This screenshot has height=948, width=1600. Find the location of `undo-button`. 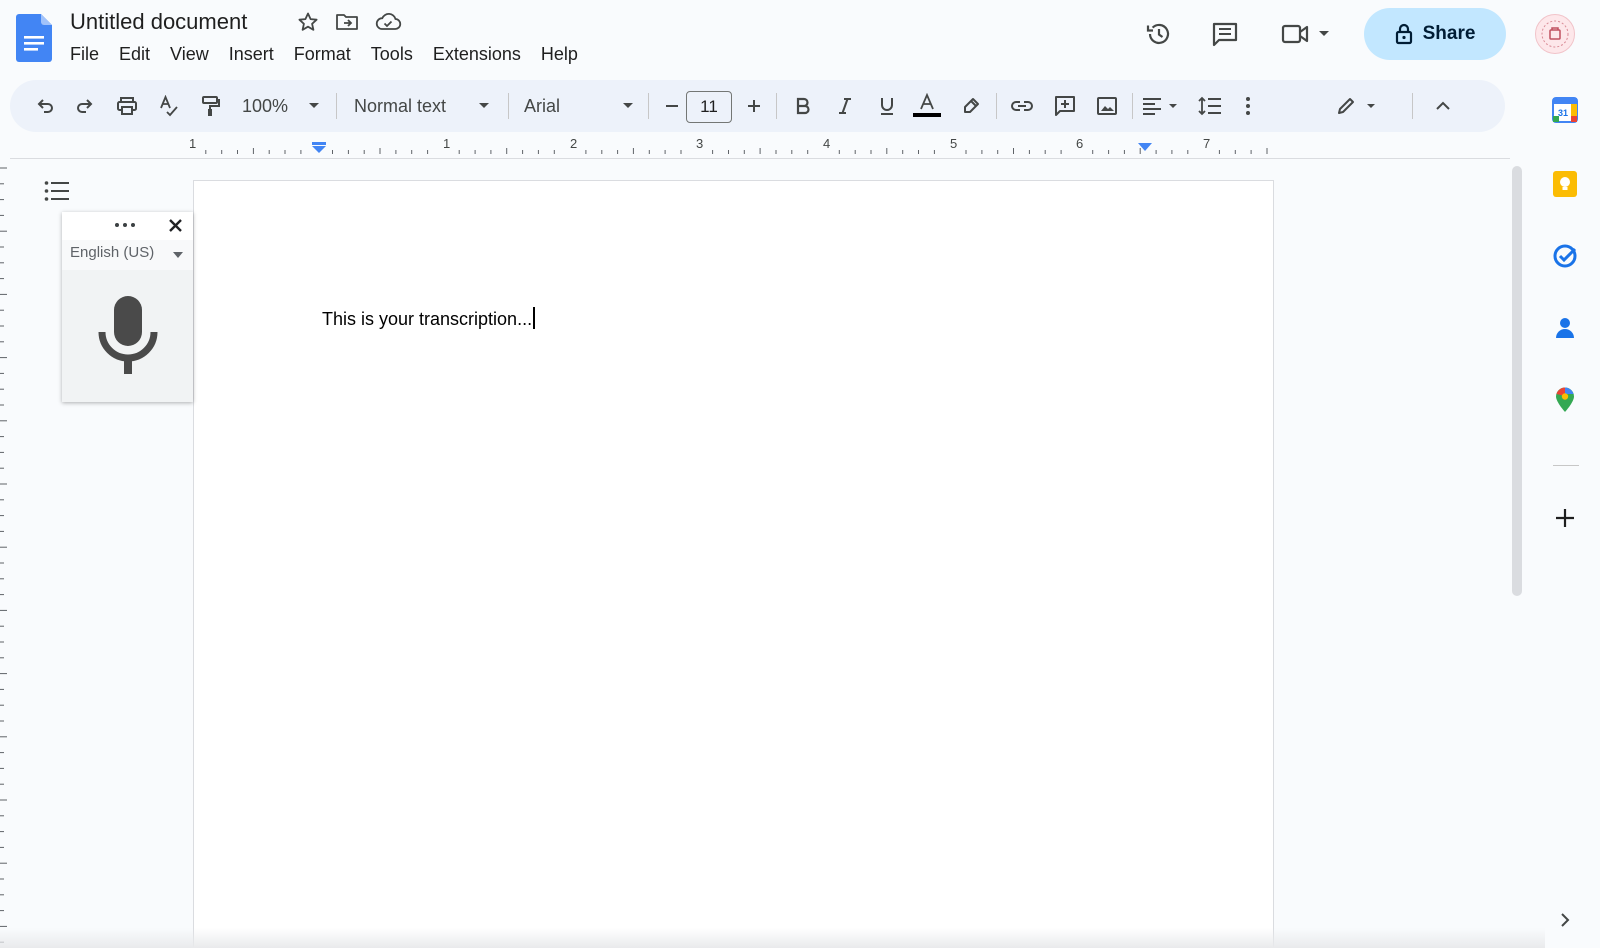

undo-button is located at coordinates (45, 106).